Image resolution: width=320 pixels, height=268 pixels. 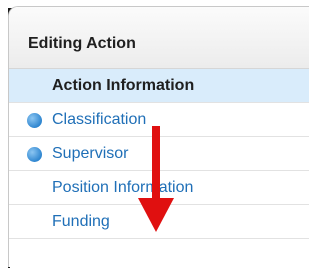 I want to click on nav-item-label: Funding, so click(x=81, y=221).